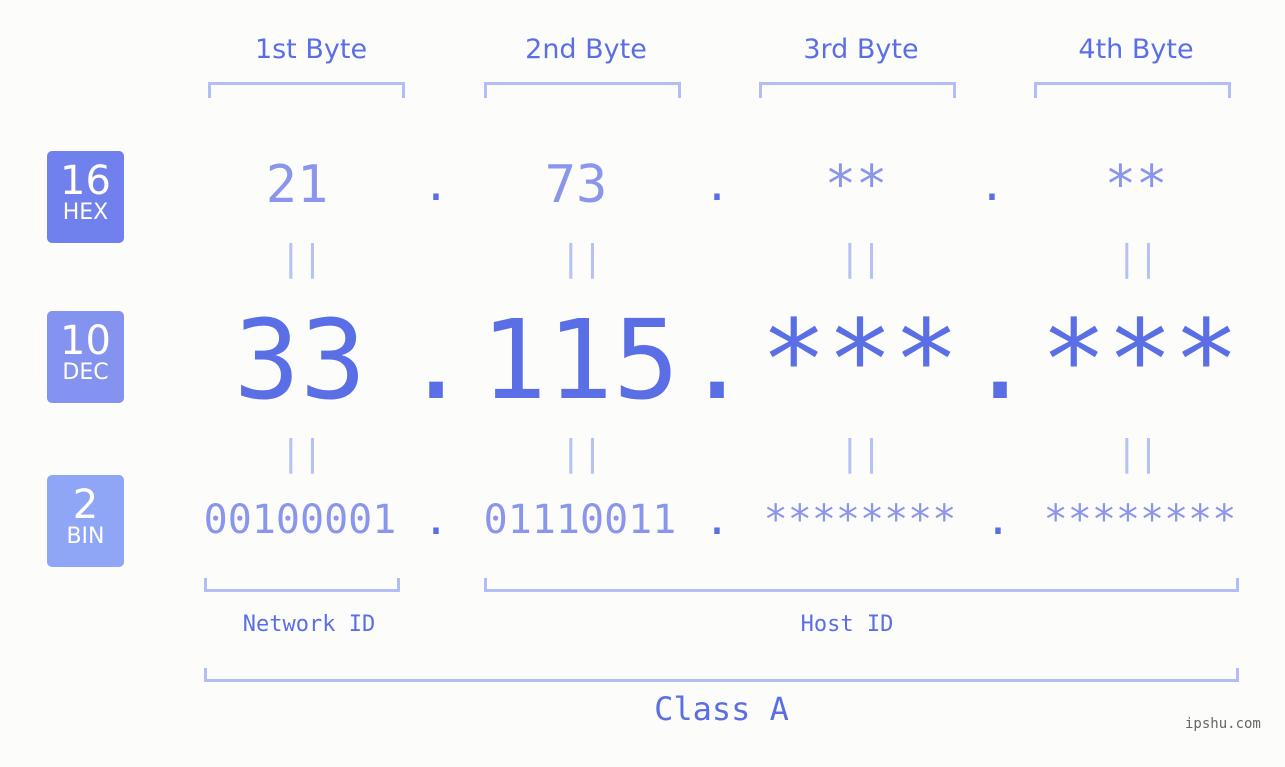 This screenshot has height=767, width=1285. What do you see at coordinates (861, 453) in the screenshot?
I see `equals-dec-bin-3: ||` at bounding box center [861, 453].